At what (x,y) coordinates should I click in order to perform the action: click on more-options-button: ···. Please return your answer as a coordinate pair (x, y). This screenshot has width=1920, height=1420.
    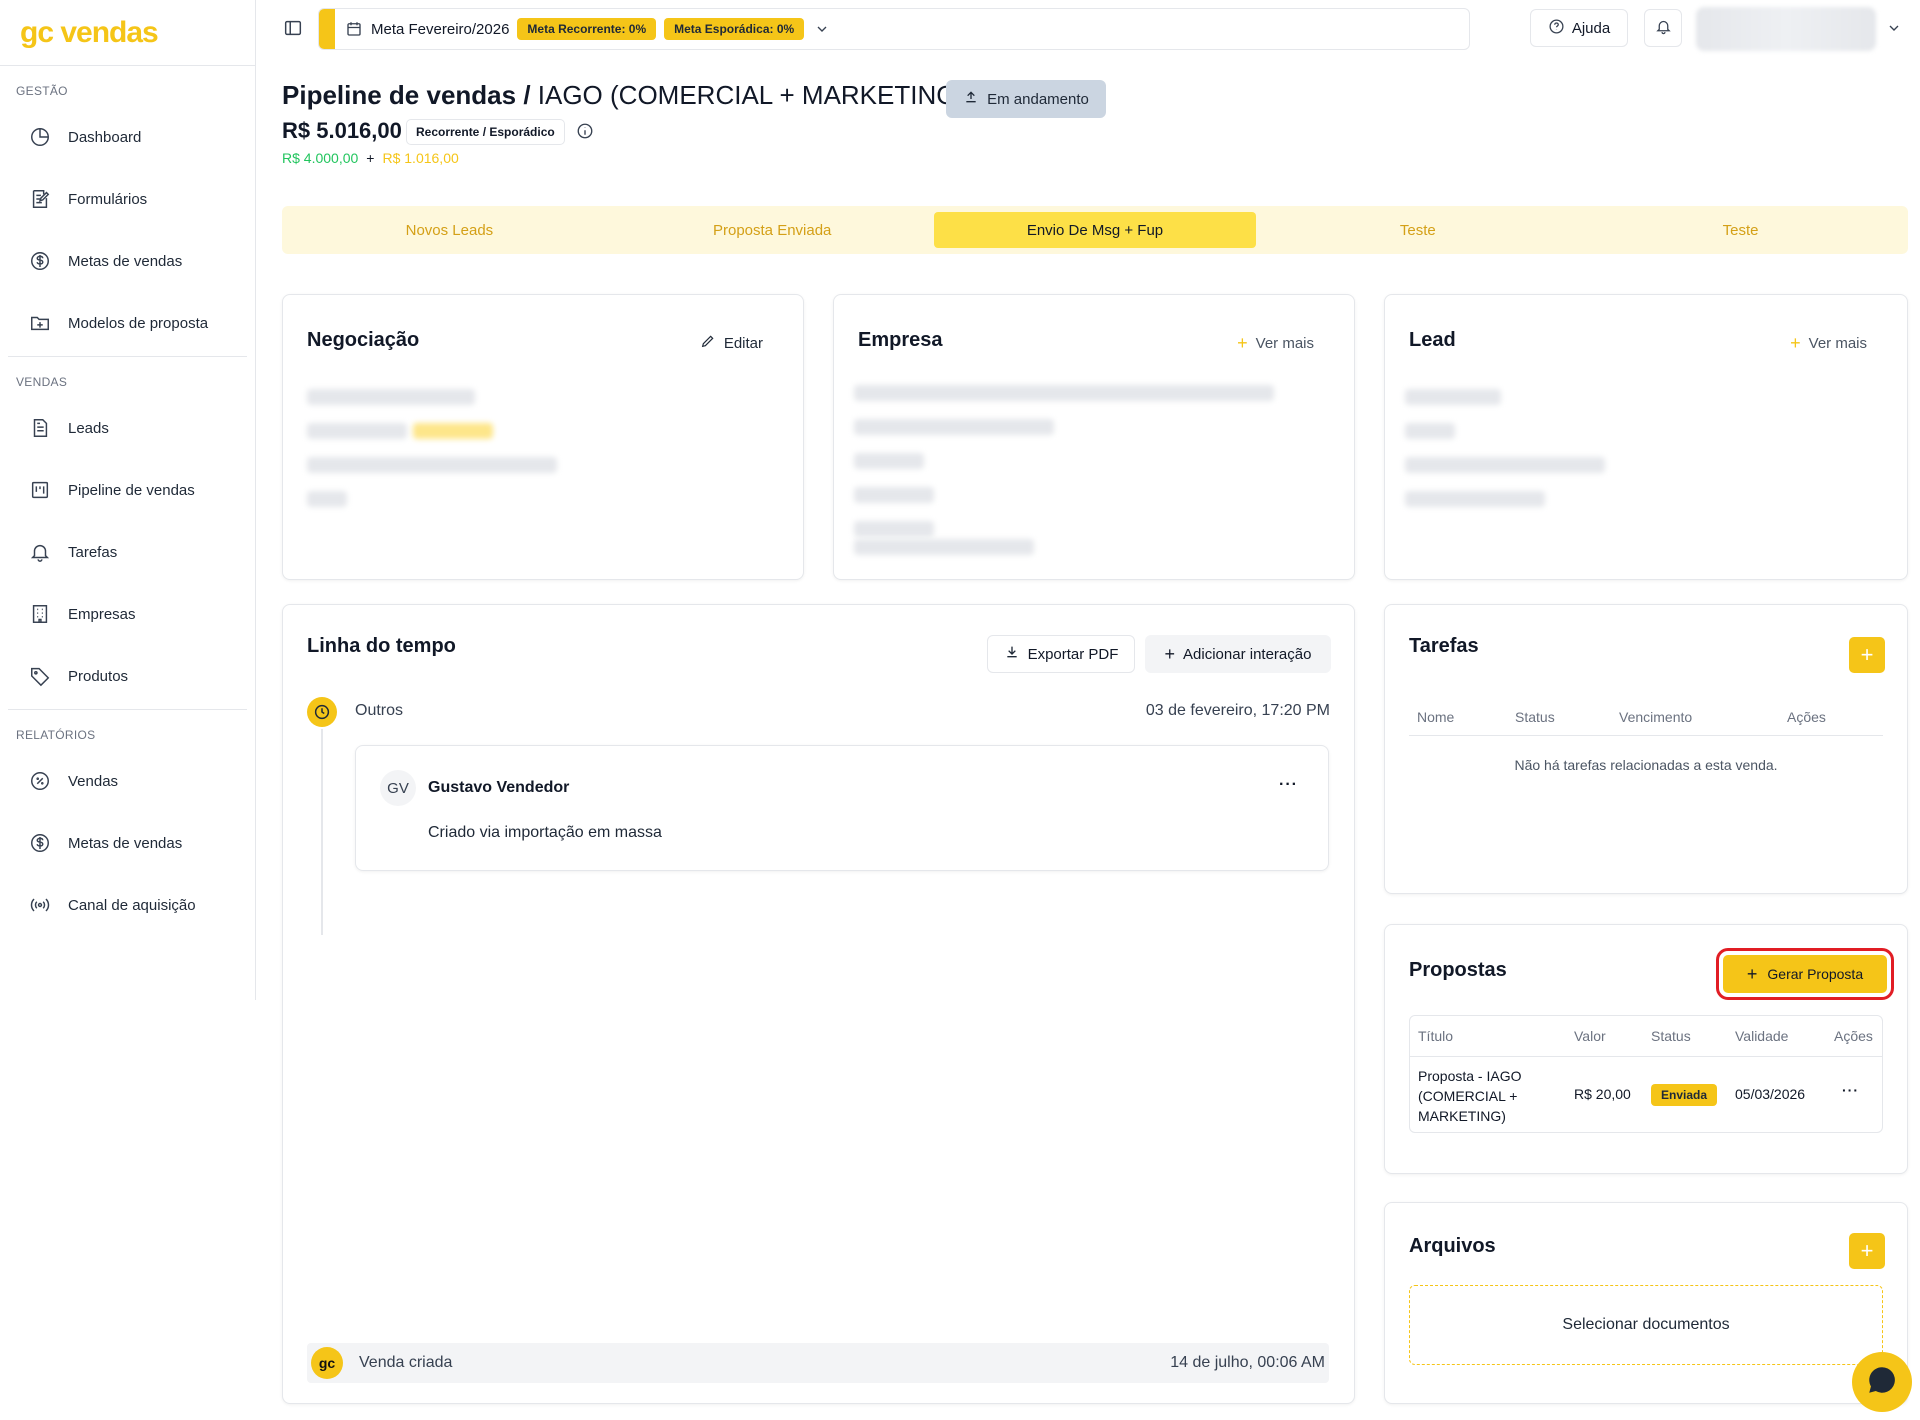
    Looking at the image, I should click on (1288, 785).